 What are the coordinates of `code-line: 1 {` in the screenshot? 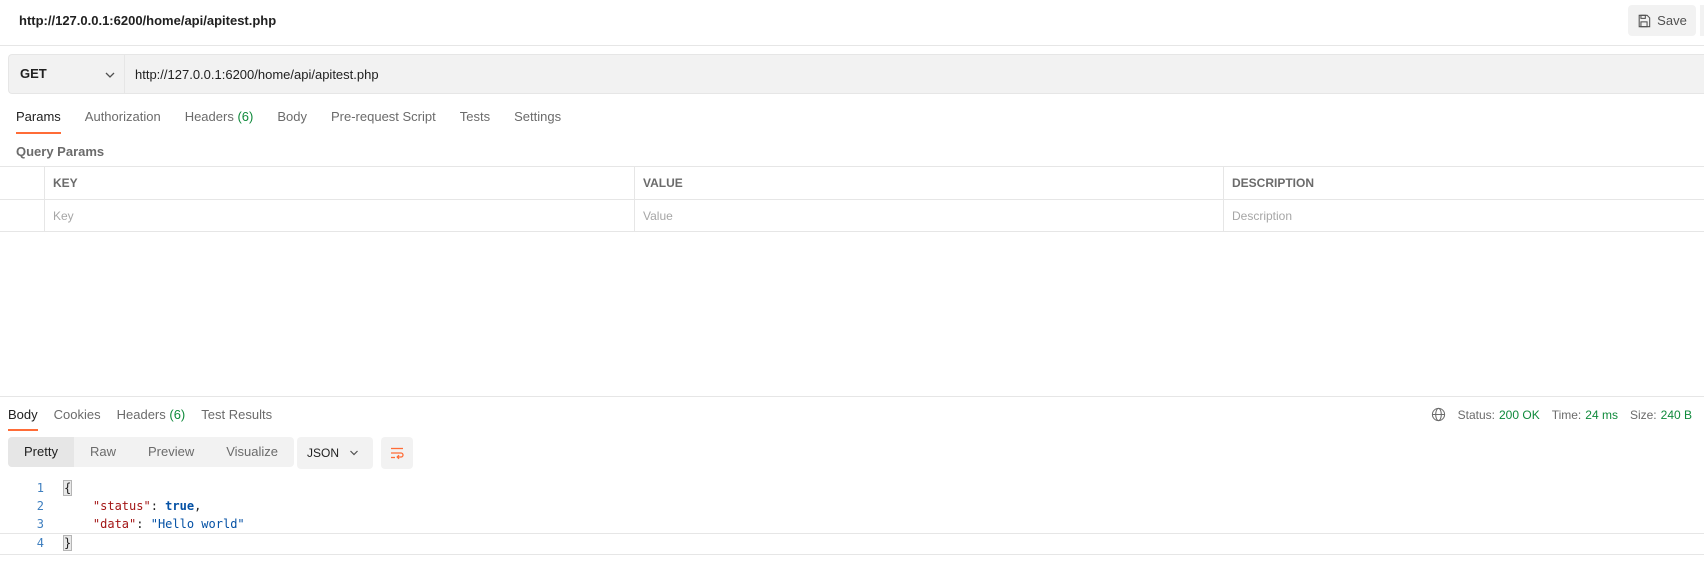 It's located at (852, 488).